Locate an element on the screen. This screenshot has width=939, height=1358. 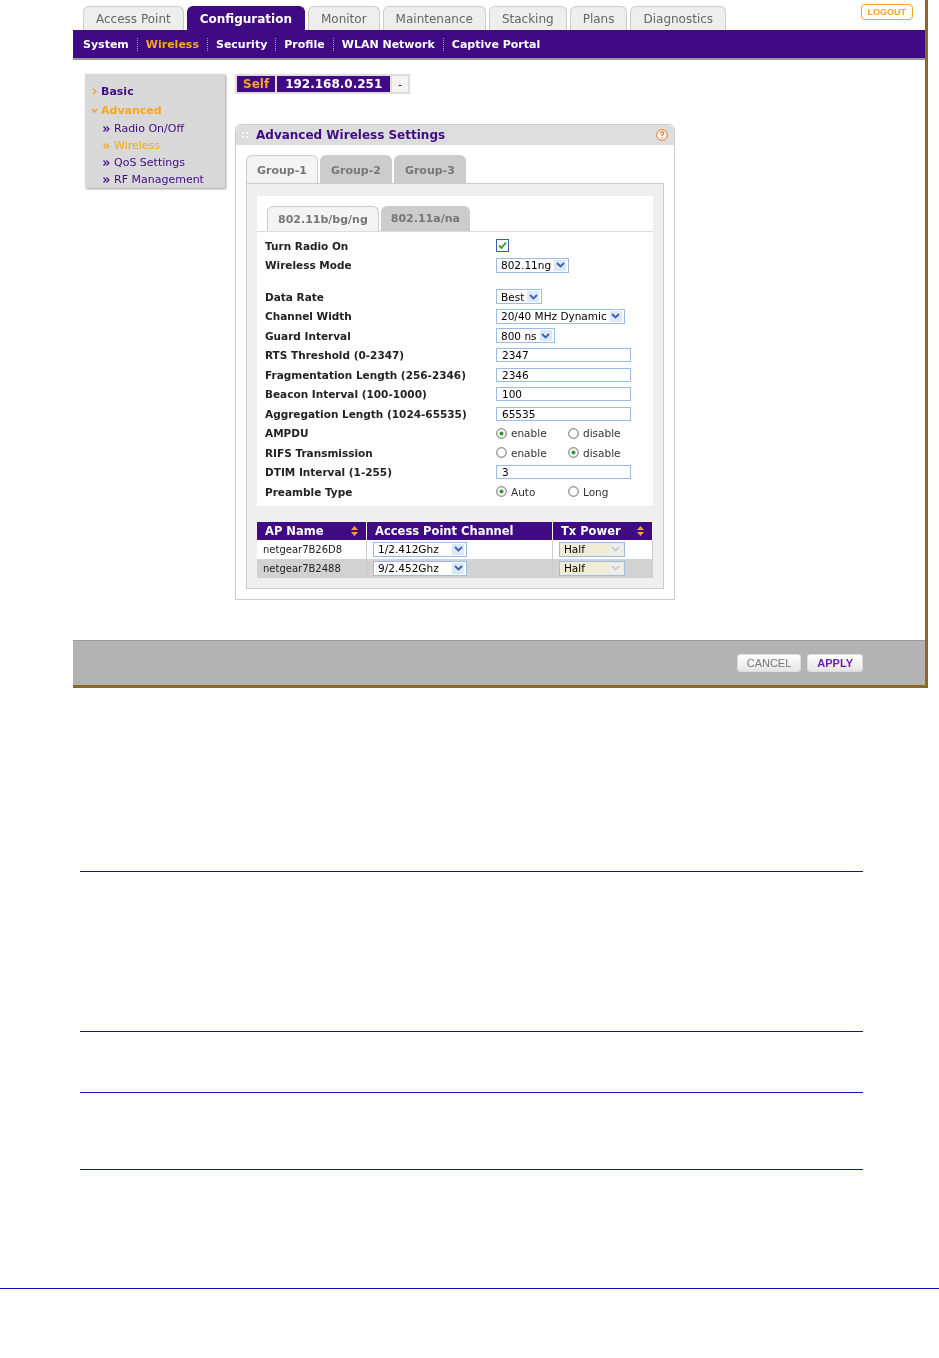
ap-selector: Self 192.168.0.251 - is located at coordinates (322, 84).